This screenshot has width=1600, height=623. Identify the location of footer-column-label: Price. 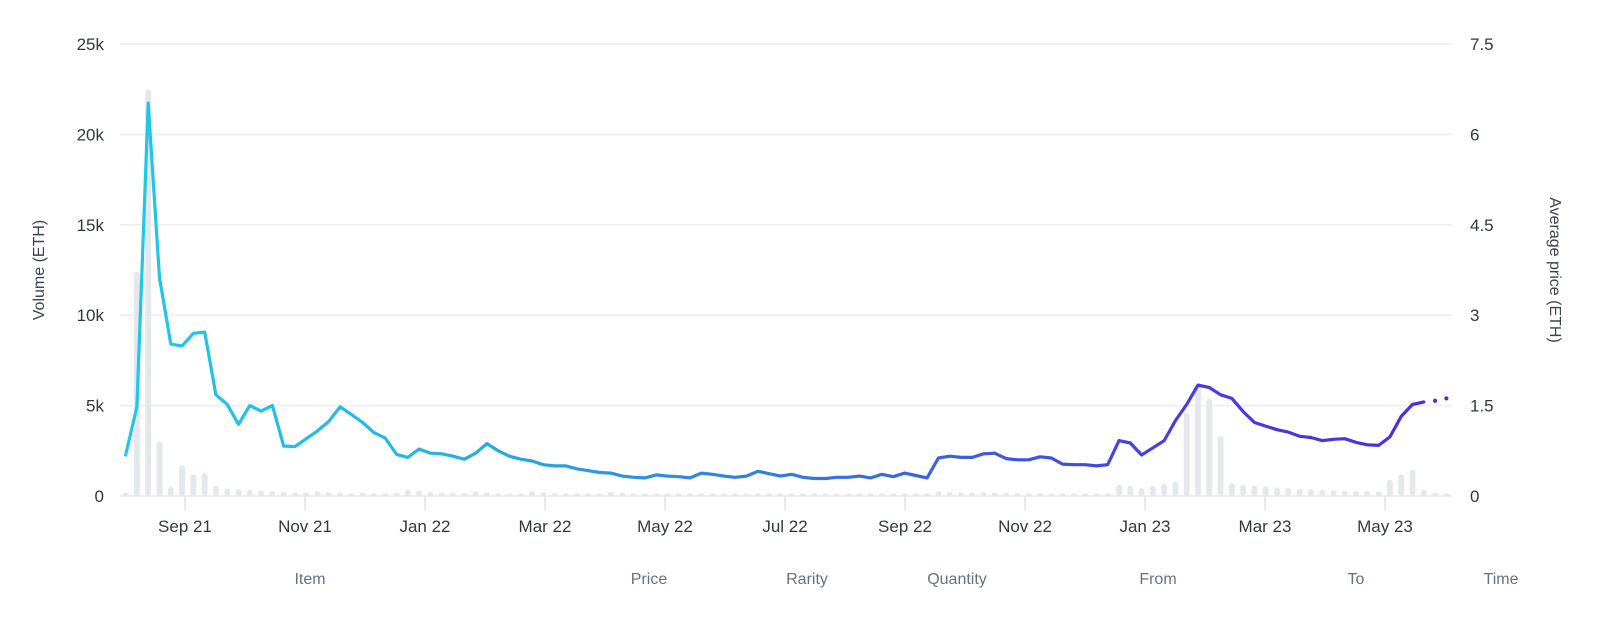
(649, 579).